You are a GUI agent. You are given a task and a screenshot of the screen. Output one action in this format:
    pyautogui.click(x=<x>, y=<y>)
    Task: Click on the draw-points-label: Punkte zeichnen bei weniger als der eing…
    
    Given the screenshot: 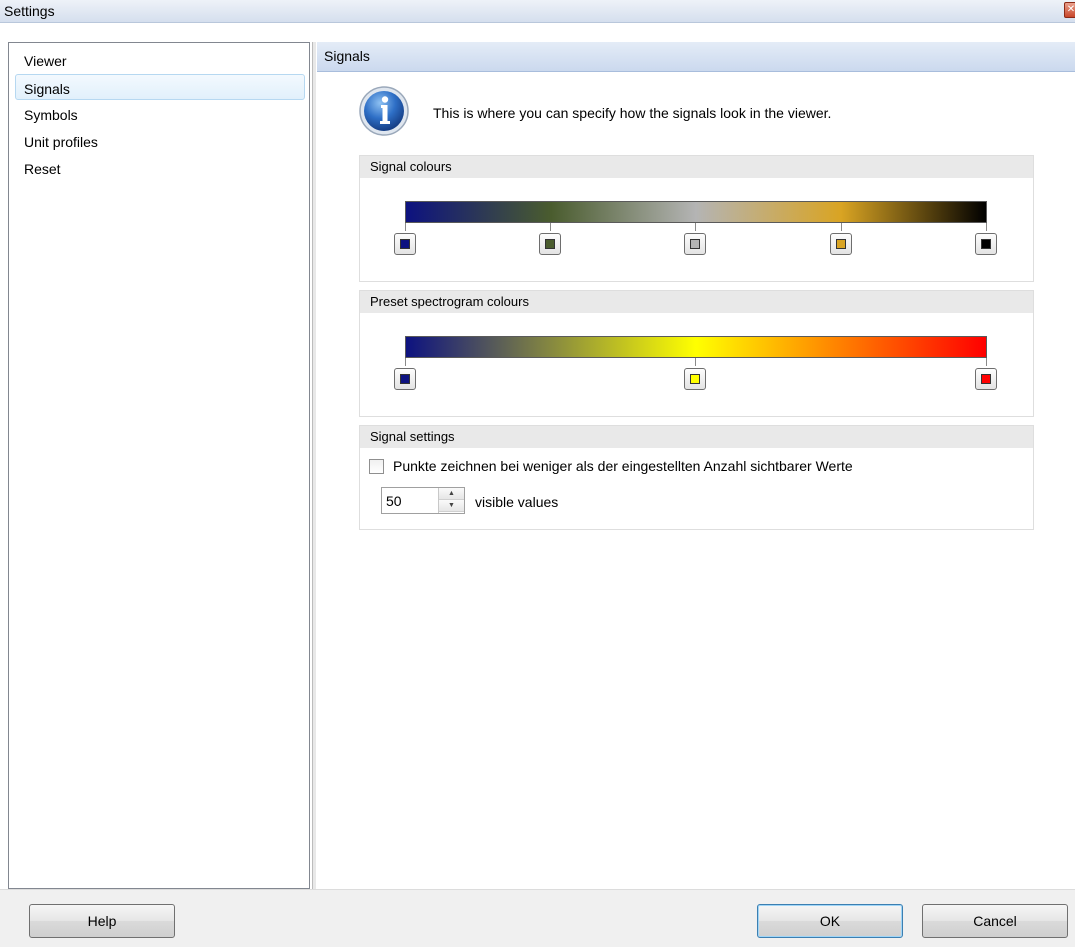 What is the action you would take?
    pyautogui.click(x=623, y=466)
    